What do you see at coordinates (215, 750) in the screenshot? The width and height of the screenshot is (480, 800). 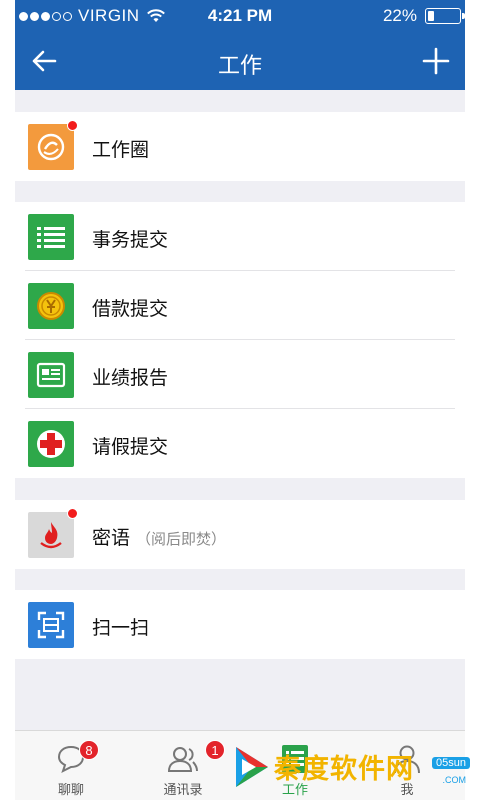 I see `unread-count-badge: 1` at bounding box center [215, 750].